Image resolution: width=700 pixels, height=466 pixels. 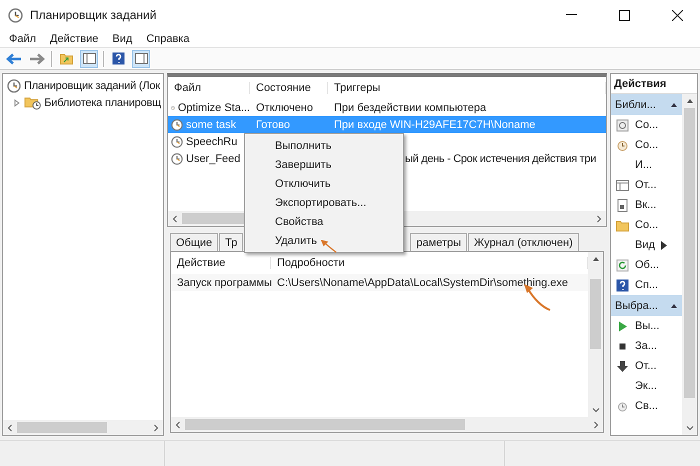 What do you see at coordinates (410, 108) in the screenshot?
I see `table-cell: При бездействии компьютера` at bounding box center [410, 108].